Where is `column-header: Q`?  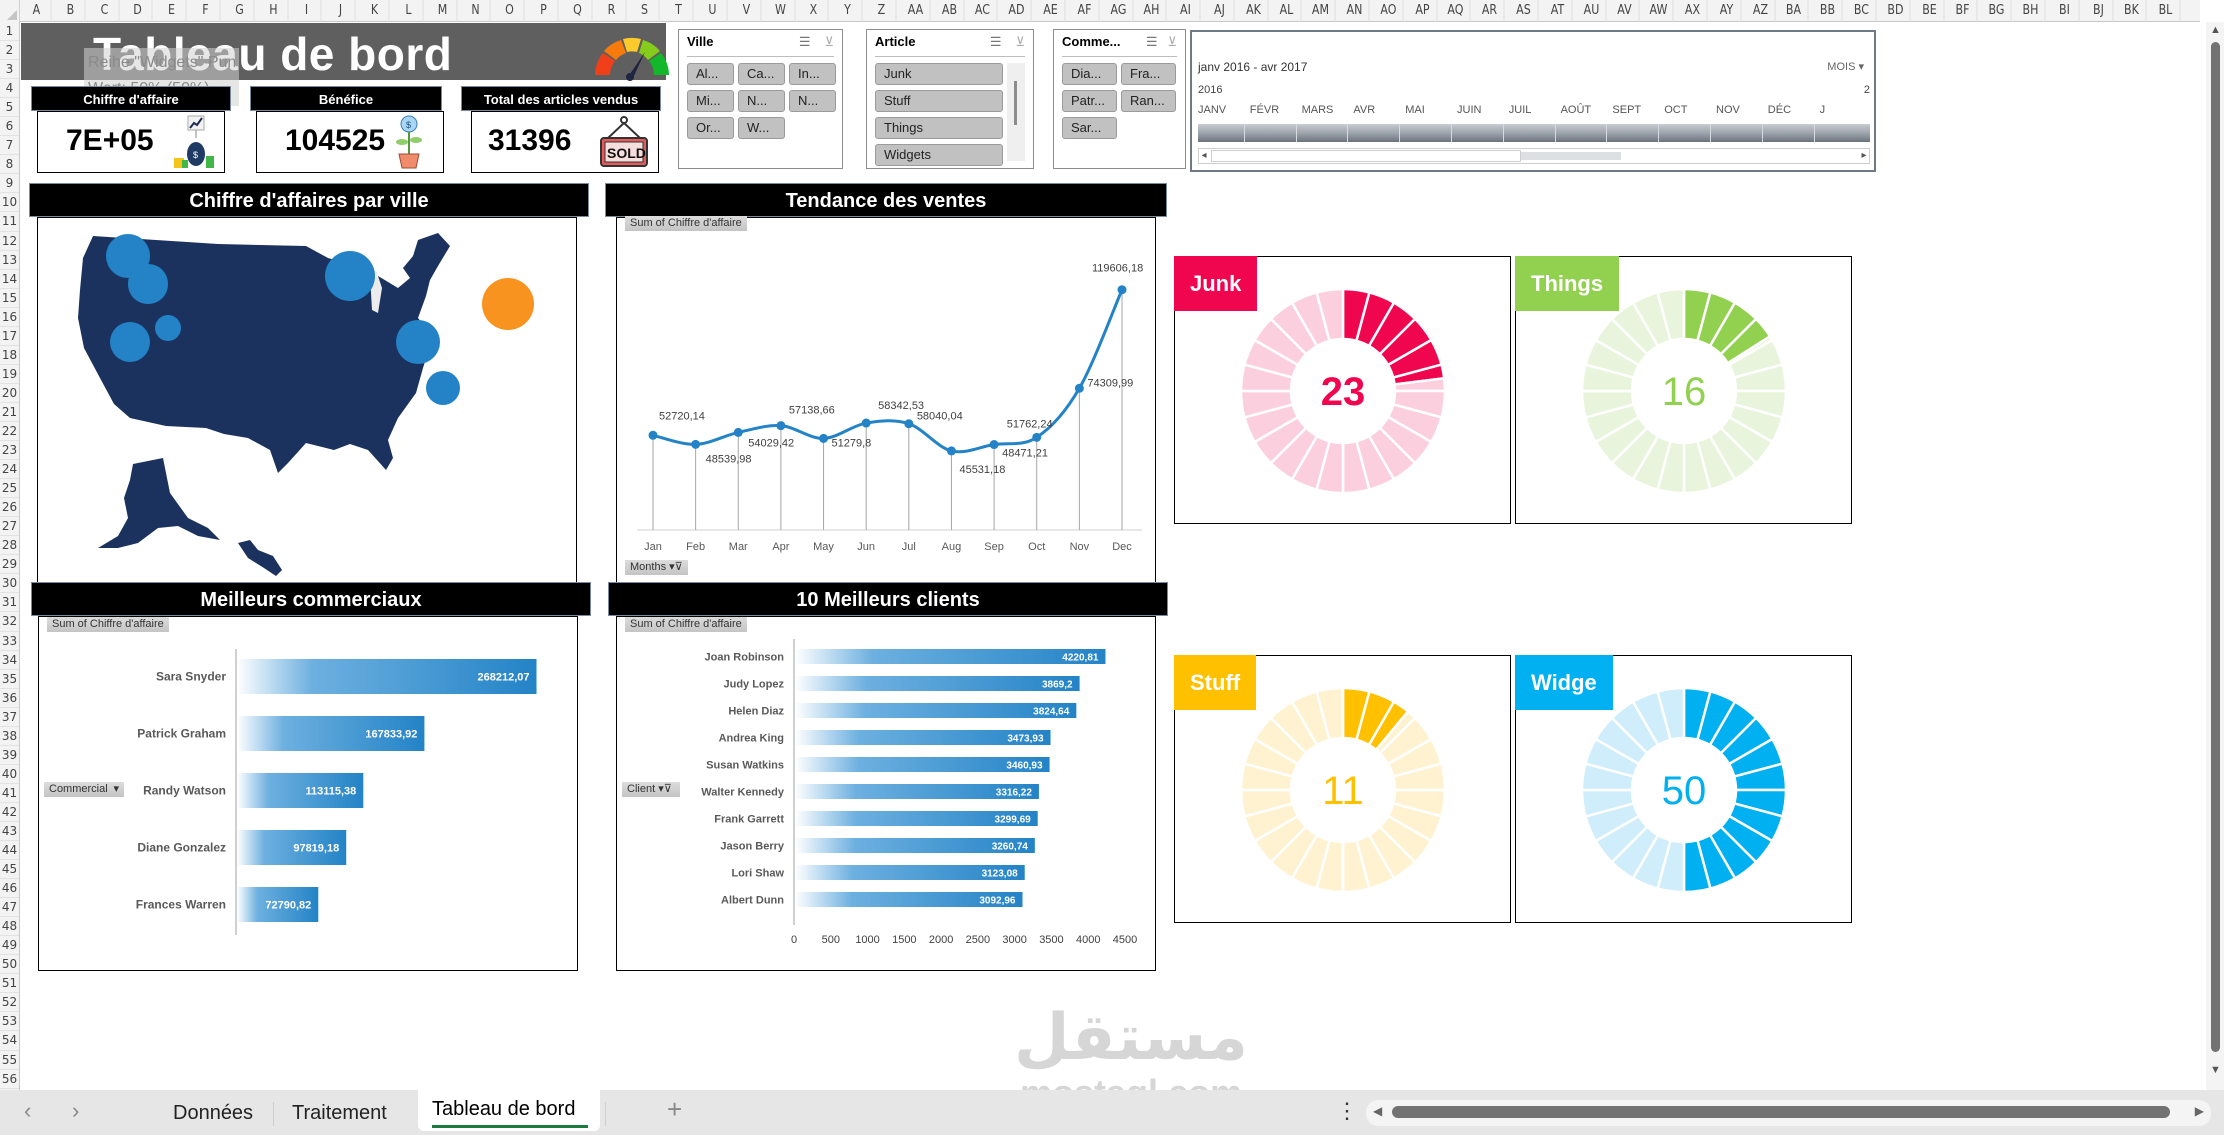
column-header: Q is located at coordinates (578, 11).